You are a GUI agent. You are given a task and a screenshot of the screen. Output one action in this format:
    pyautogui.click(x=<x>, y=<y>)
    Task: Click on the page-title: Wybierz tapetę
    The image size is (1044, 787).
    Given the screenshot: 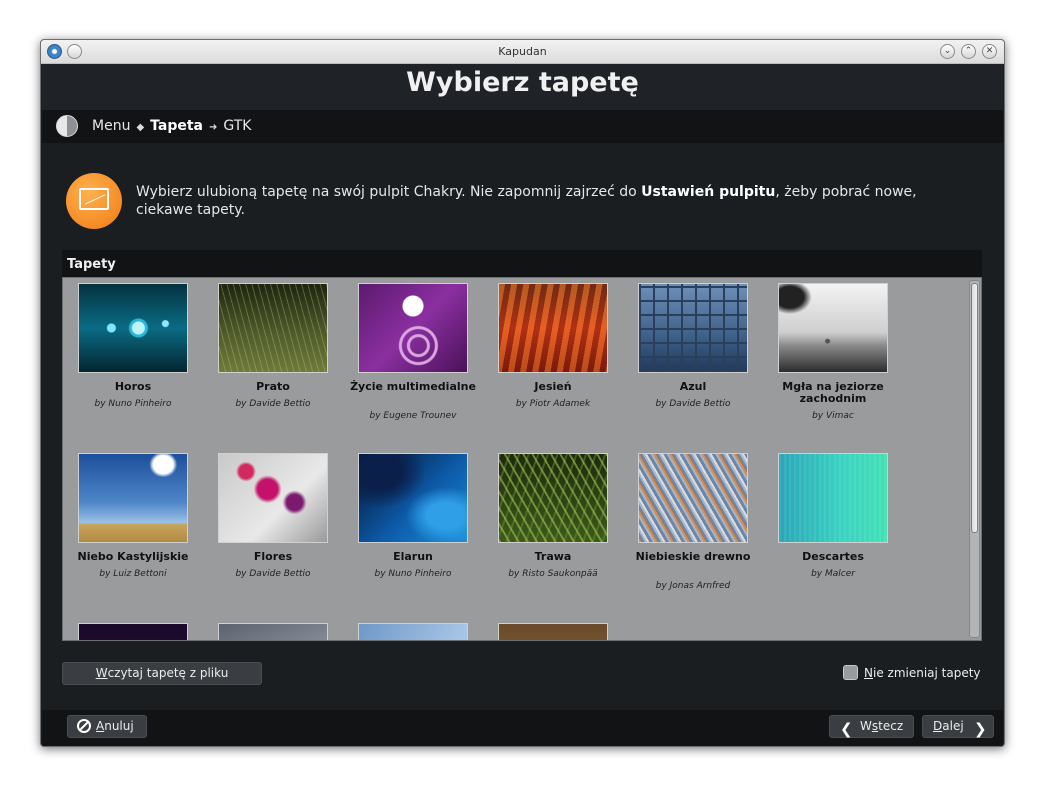 What is the action you would take?
    pyautogui.click(x=522, y=82)
    